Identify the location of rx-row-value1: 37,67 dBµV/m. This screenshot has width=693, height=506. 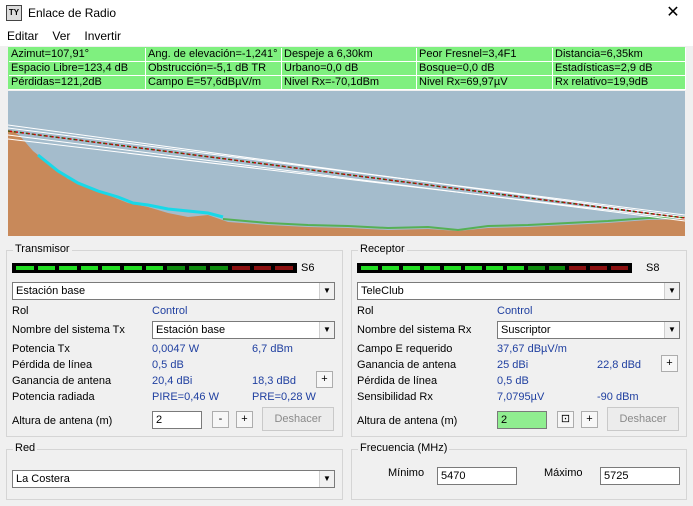
(532, 349).